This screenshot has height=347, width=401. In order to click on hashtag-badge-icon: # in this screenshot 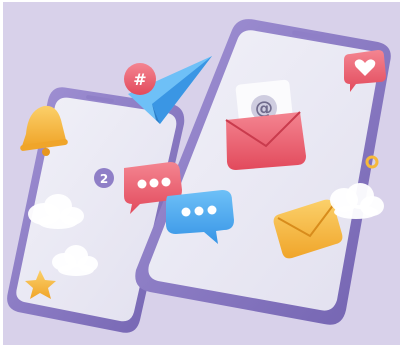, I will do `click(140, 79)`.